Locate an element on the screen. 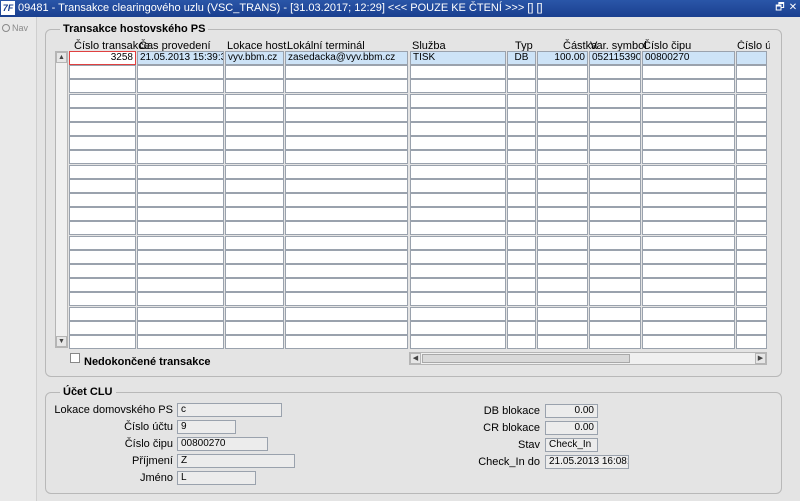 Image resolution: width=800 pixels, height=501 pixels. col-host-location-cell: vyv.bbm.cz is located at coordinates (254, 58).